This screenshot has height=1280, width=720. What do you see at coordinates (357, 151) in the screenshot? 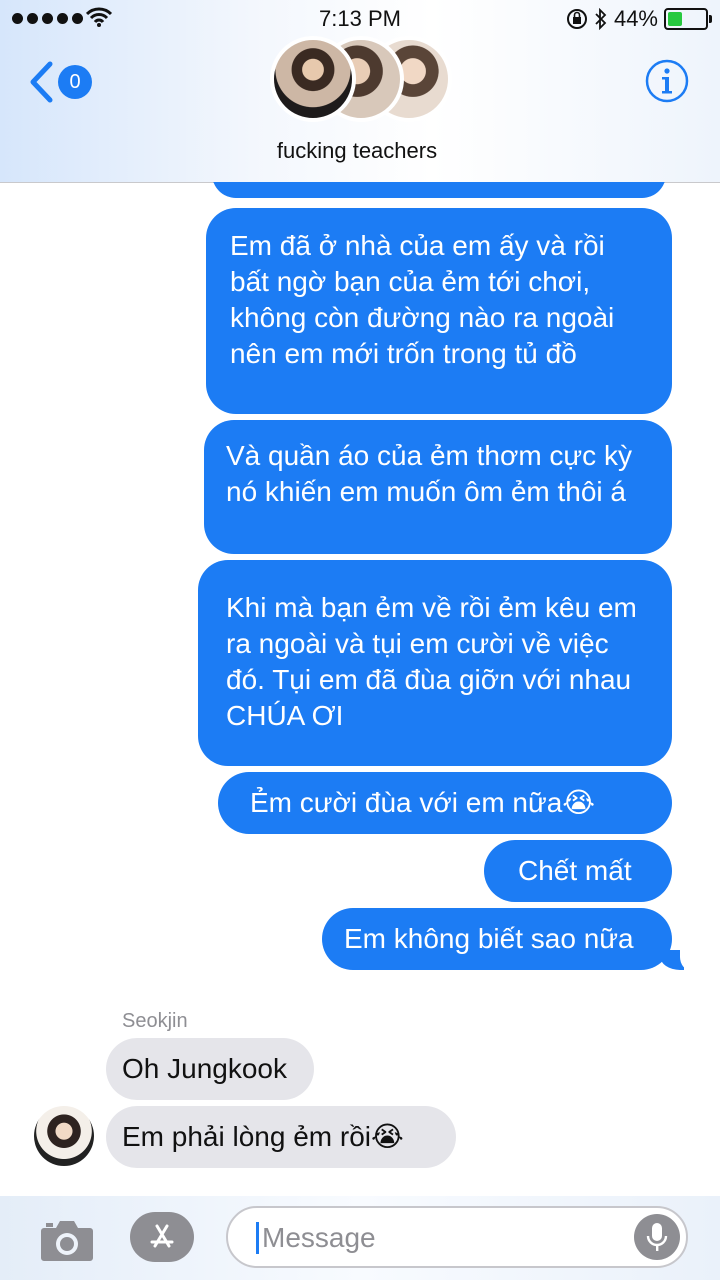
I see `group-name: fucking teachers` at bounding box center [357, 151].